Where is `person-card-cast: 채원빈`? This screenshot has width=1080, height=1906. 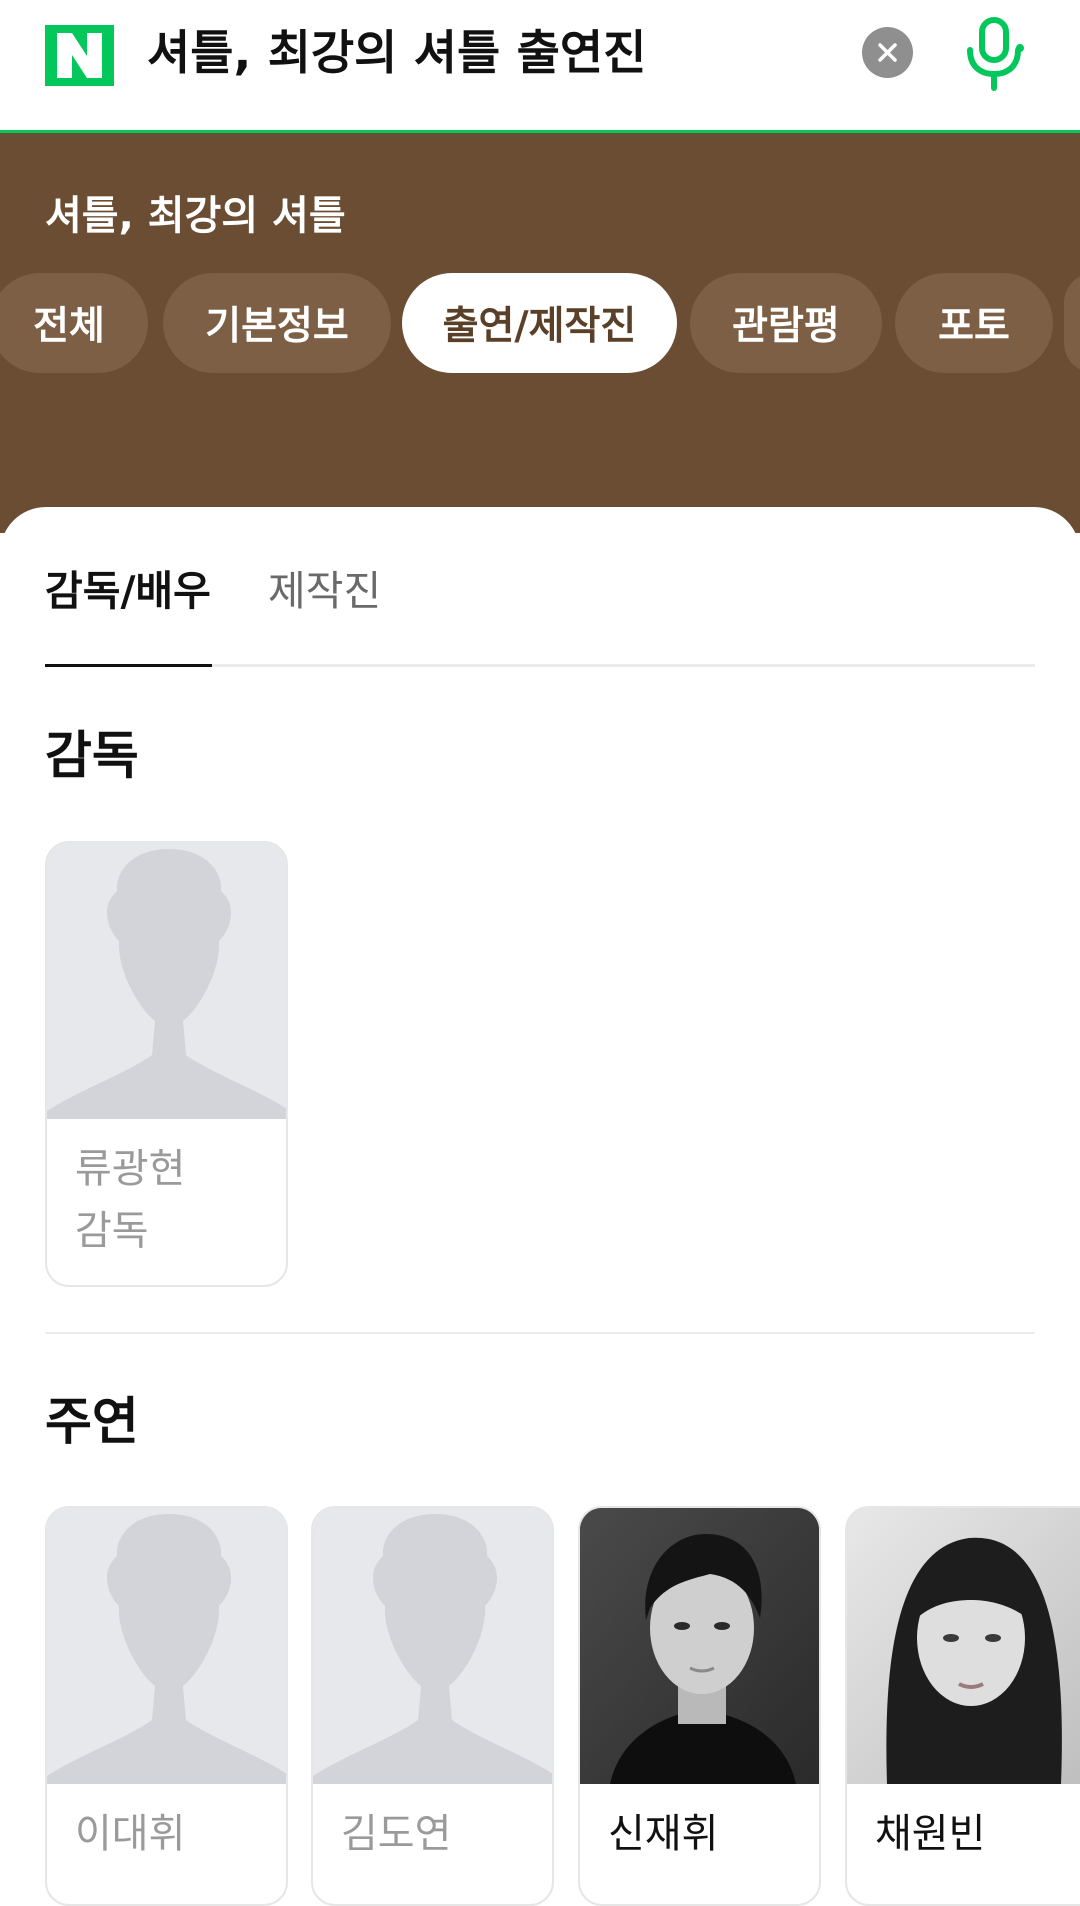 person-card-cast: 채원빈 is located at coordinates (962, 1706).